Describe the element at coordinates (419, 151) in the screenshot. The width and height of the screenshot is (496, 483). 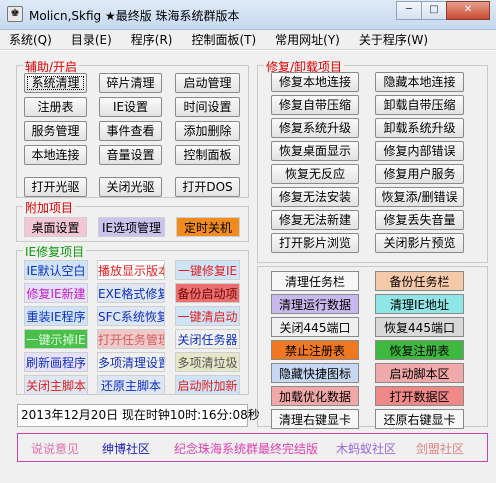
I see `fix-internal-error-button: 修复内部错误` at that location.